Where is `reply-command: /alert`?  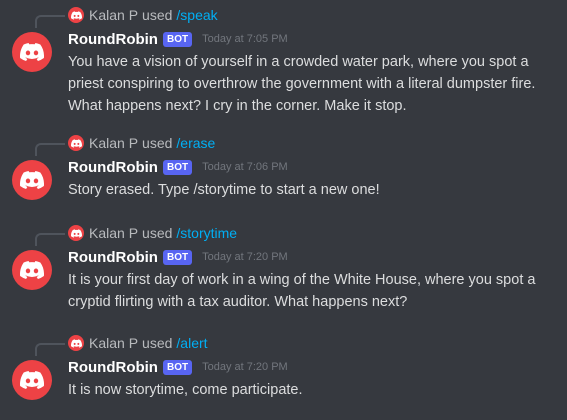
reply-command: /alert is located at coordinates (191, 343).